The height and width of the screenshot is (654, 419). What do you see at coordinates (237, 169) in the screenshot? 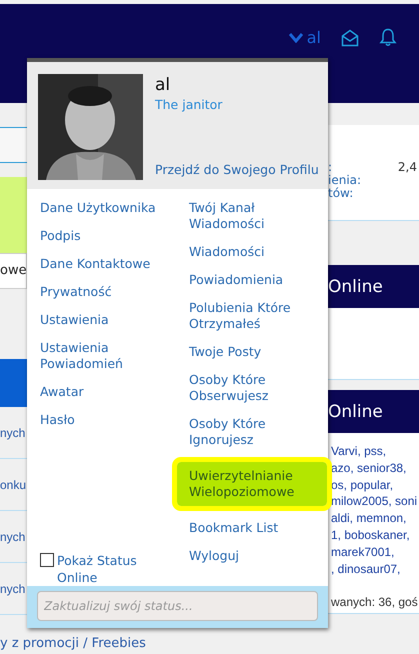
I see `profile-link: Przejdź do Swojego Profilu` at bounding box center [237, 169].